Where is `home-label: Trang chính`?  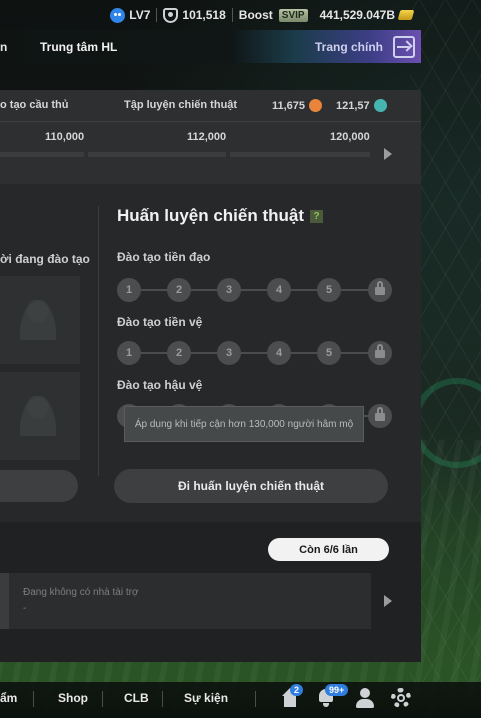 home-label: Trang chính is located at coordinates (348, 46).